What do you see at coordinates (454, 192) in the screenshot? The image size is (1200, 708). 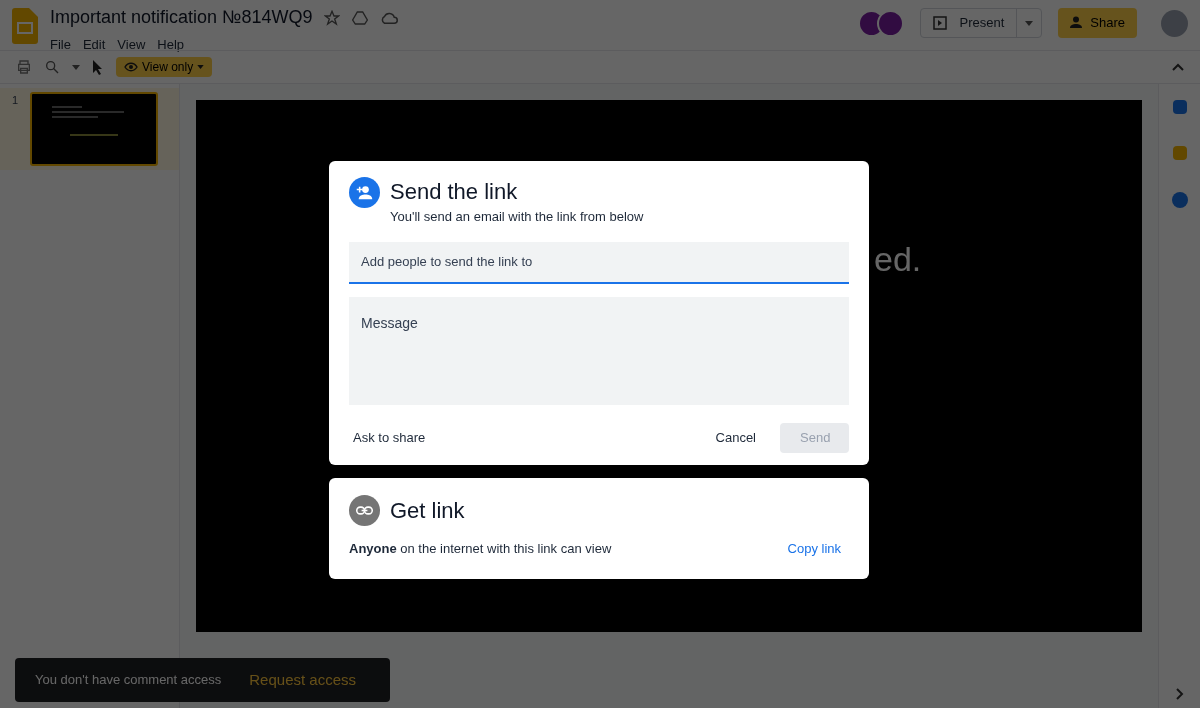 I see `dialog-title: Send the link` at bounding box center [454, 192].